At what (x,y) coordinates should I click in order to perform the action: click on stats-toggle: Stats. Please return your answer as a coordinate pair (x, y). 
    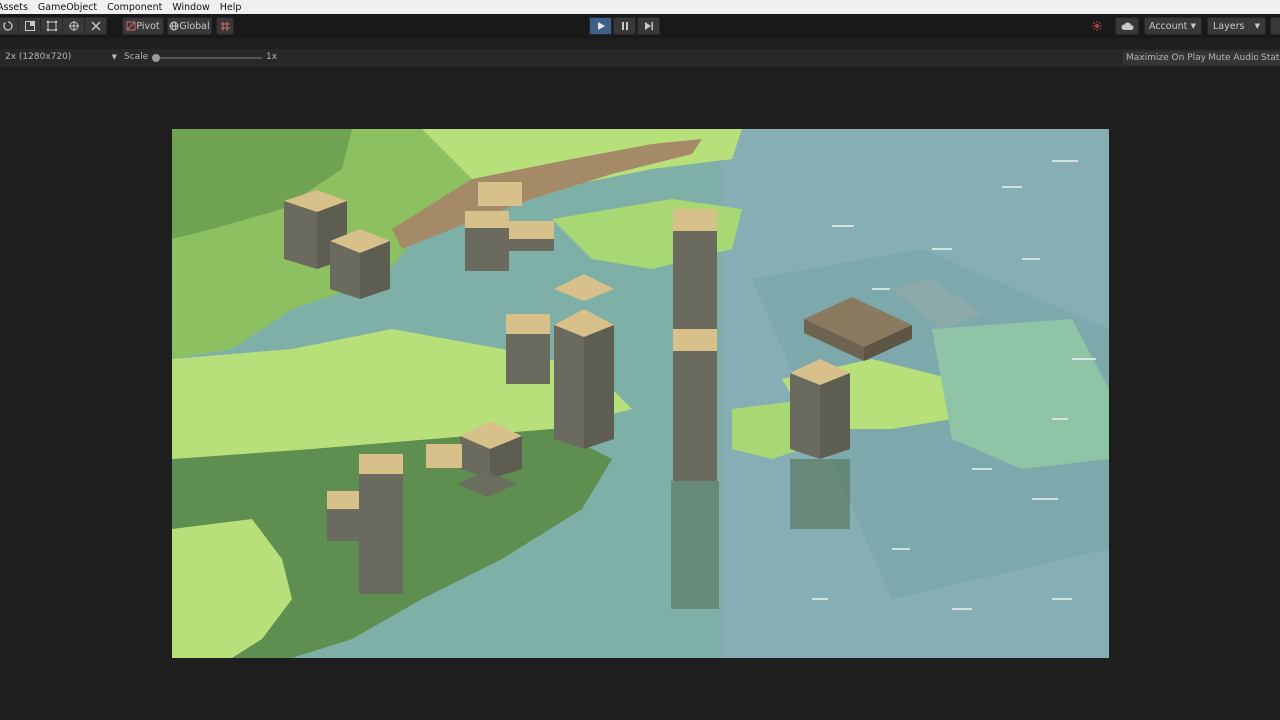
    Looking at the image, I should click on (1269, 58).